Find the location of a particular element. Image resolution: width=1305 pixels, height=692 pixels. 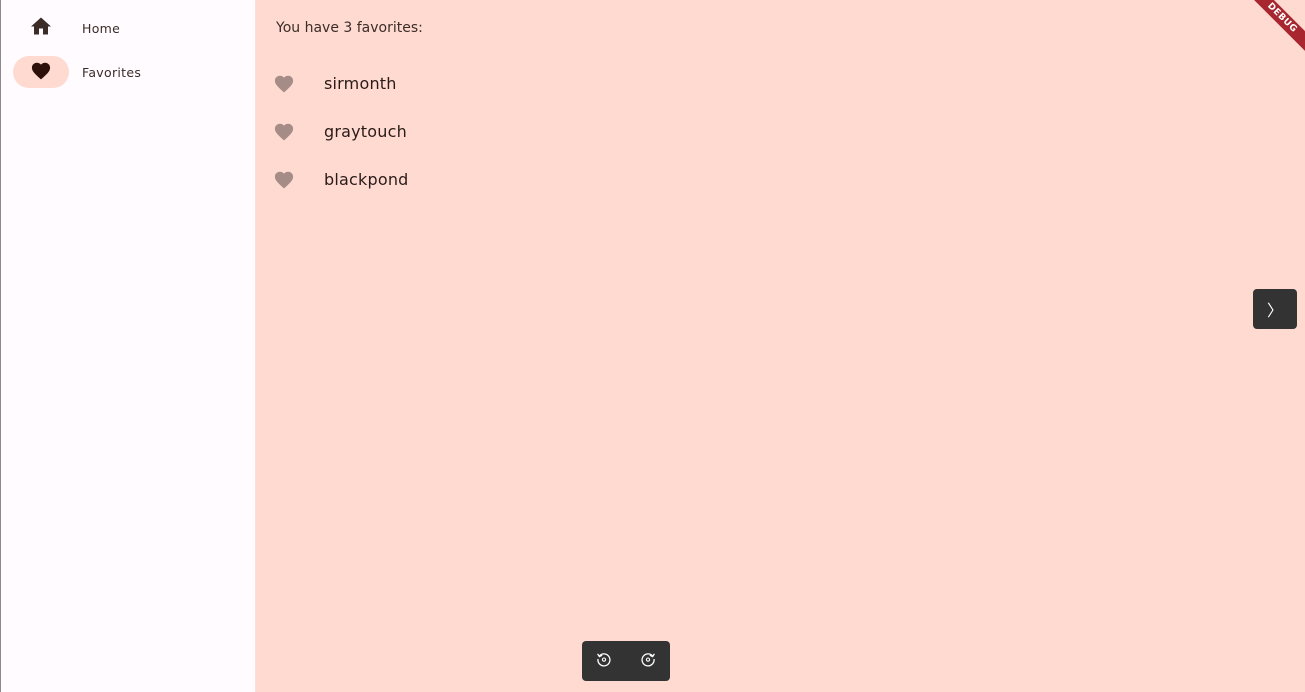

rotate-left-icon is located at coordinates (604, 661).